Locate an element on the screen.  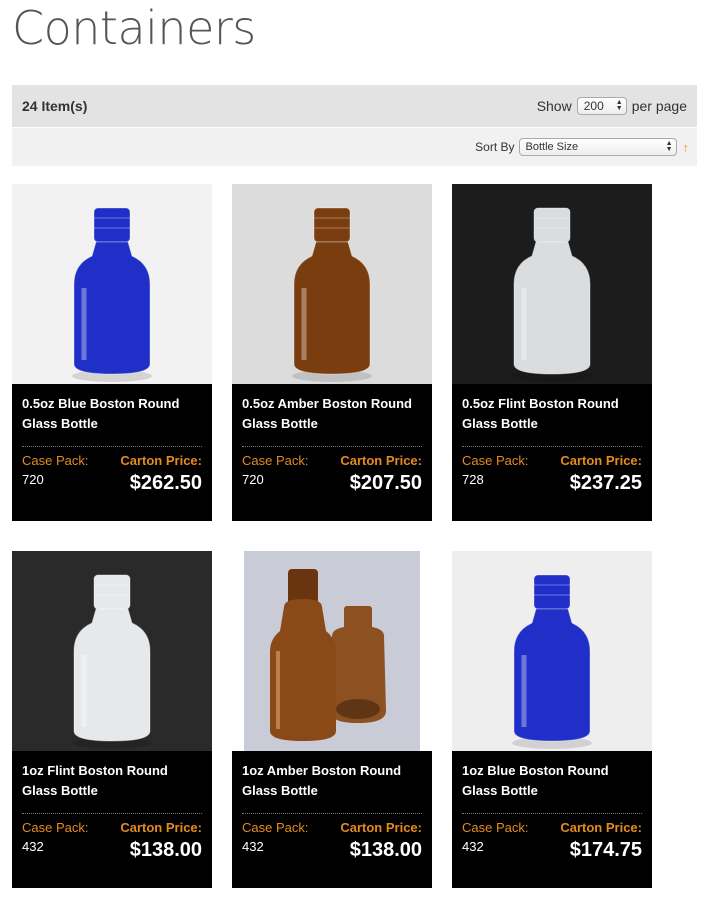
price-values-row: 432 $174.75 is located at coordinates (552, 848).